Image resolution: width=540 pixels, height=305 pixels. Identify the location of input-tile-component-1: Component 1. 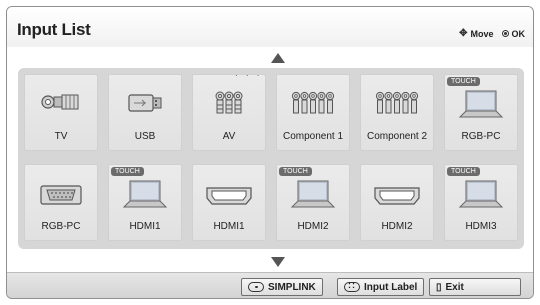
(313, 112).